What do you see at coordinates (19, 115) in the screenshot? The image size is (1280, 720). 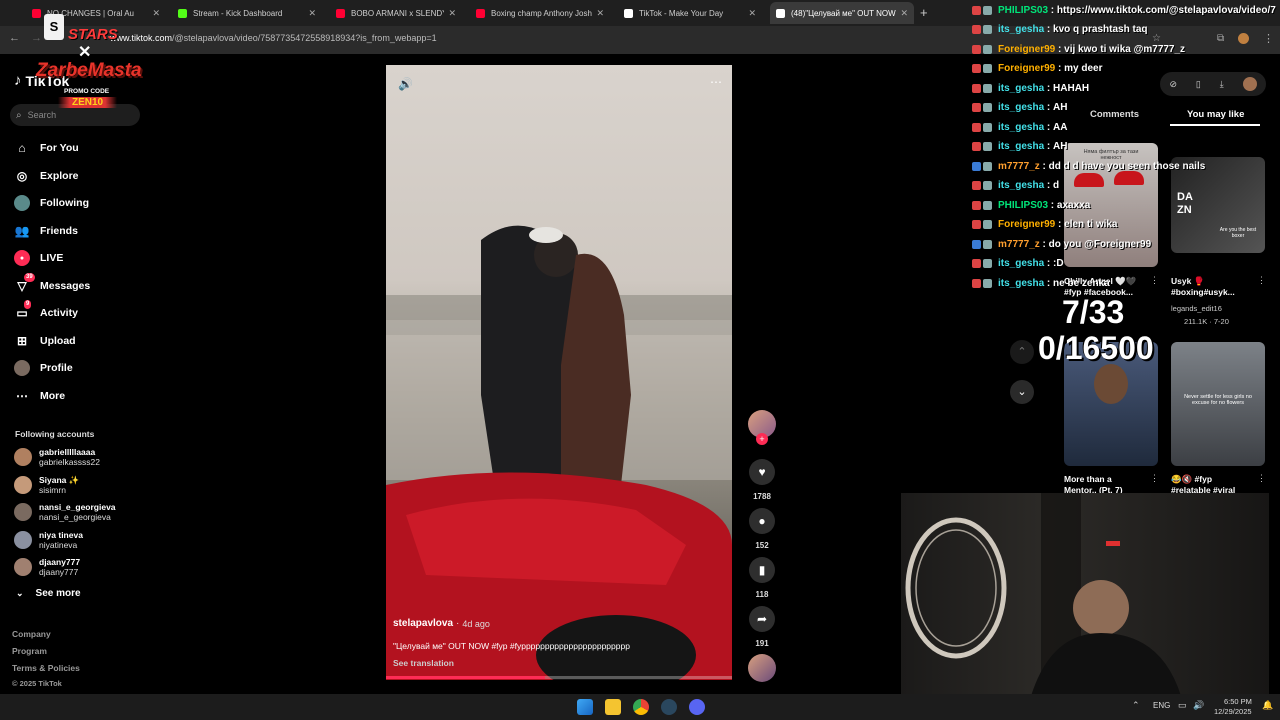 I see `search-icon: ⌕` at bounding box center [19, 115].